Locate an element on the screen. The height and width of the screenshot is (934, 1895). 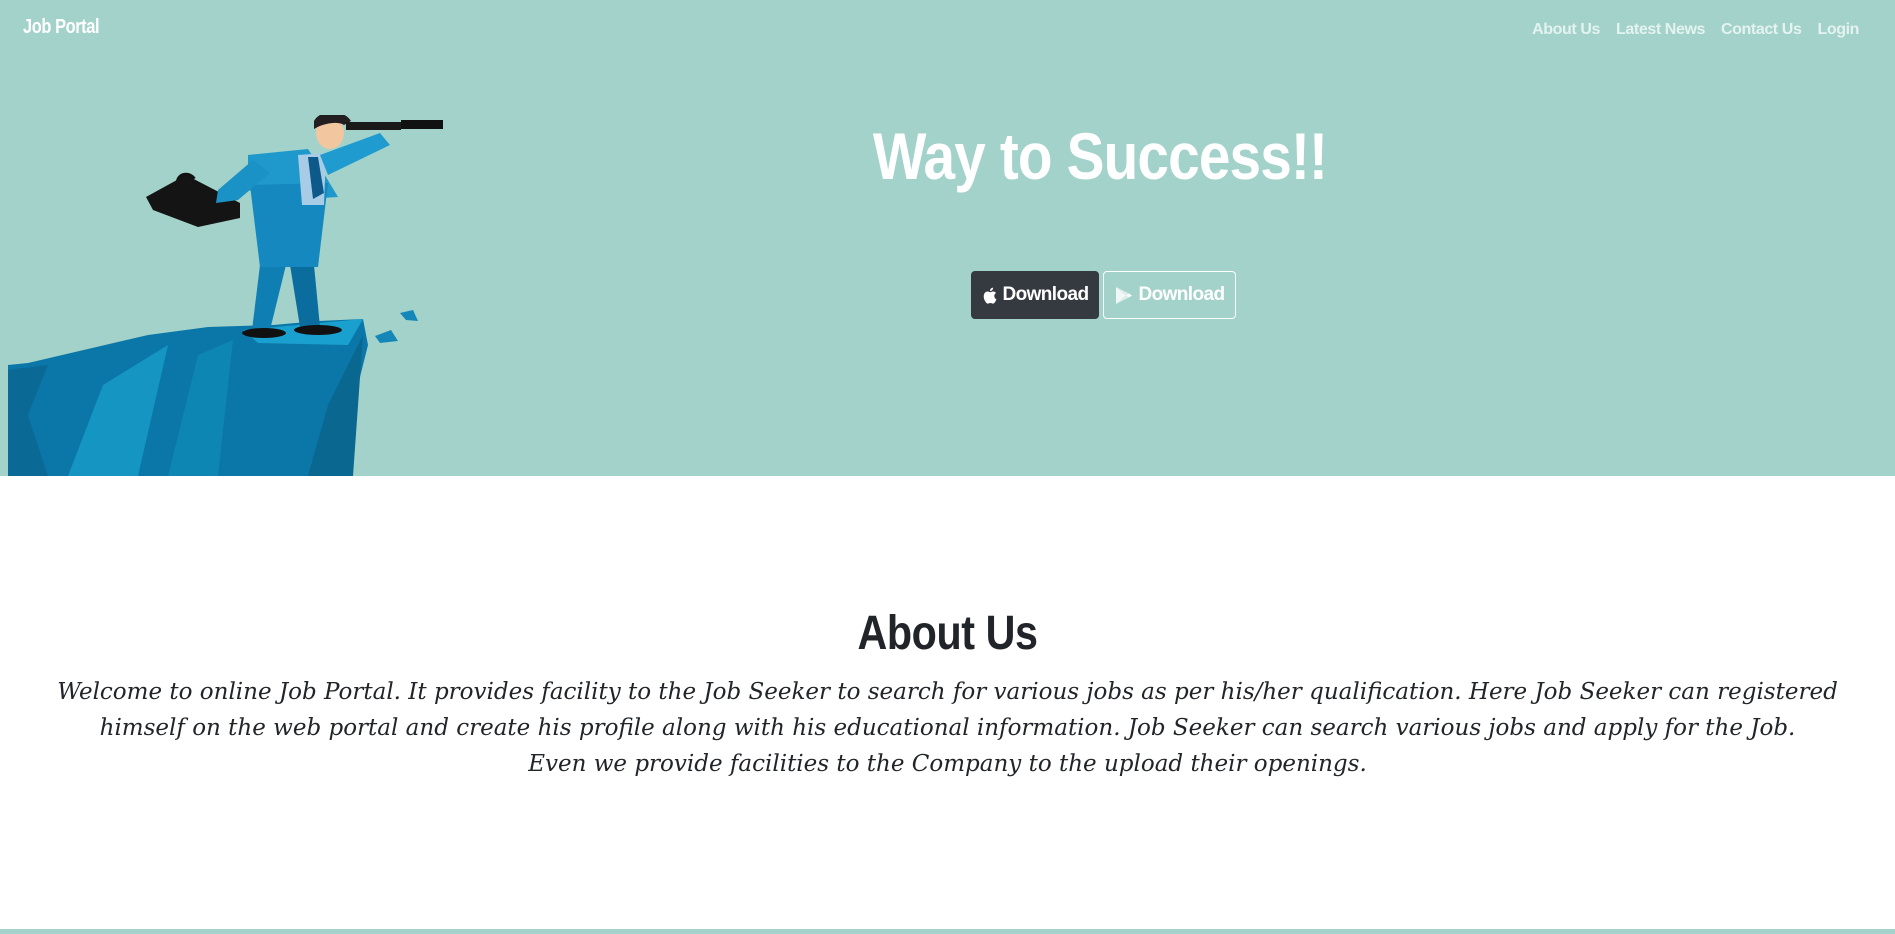
navbar-links: About Us Latest News Contact Us Login is located at coordinates (1695, 30).